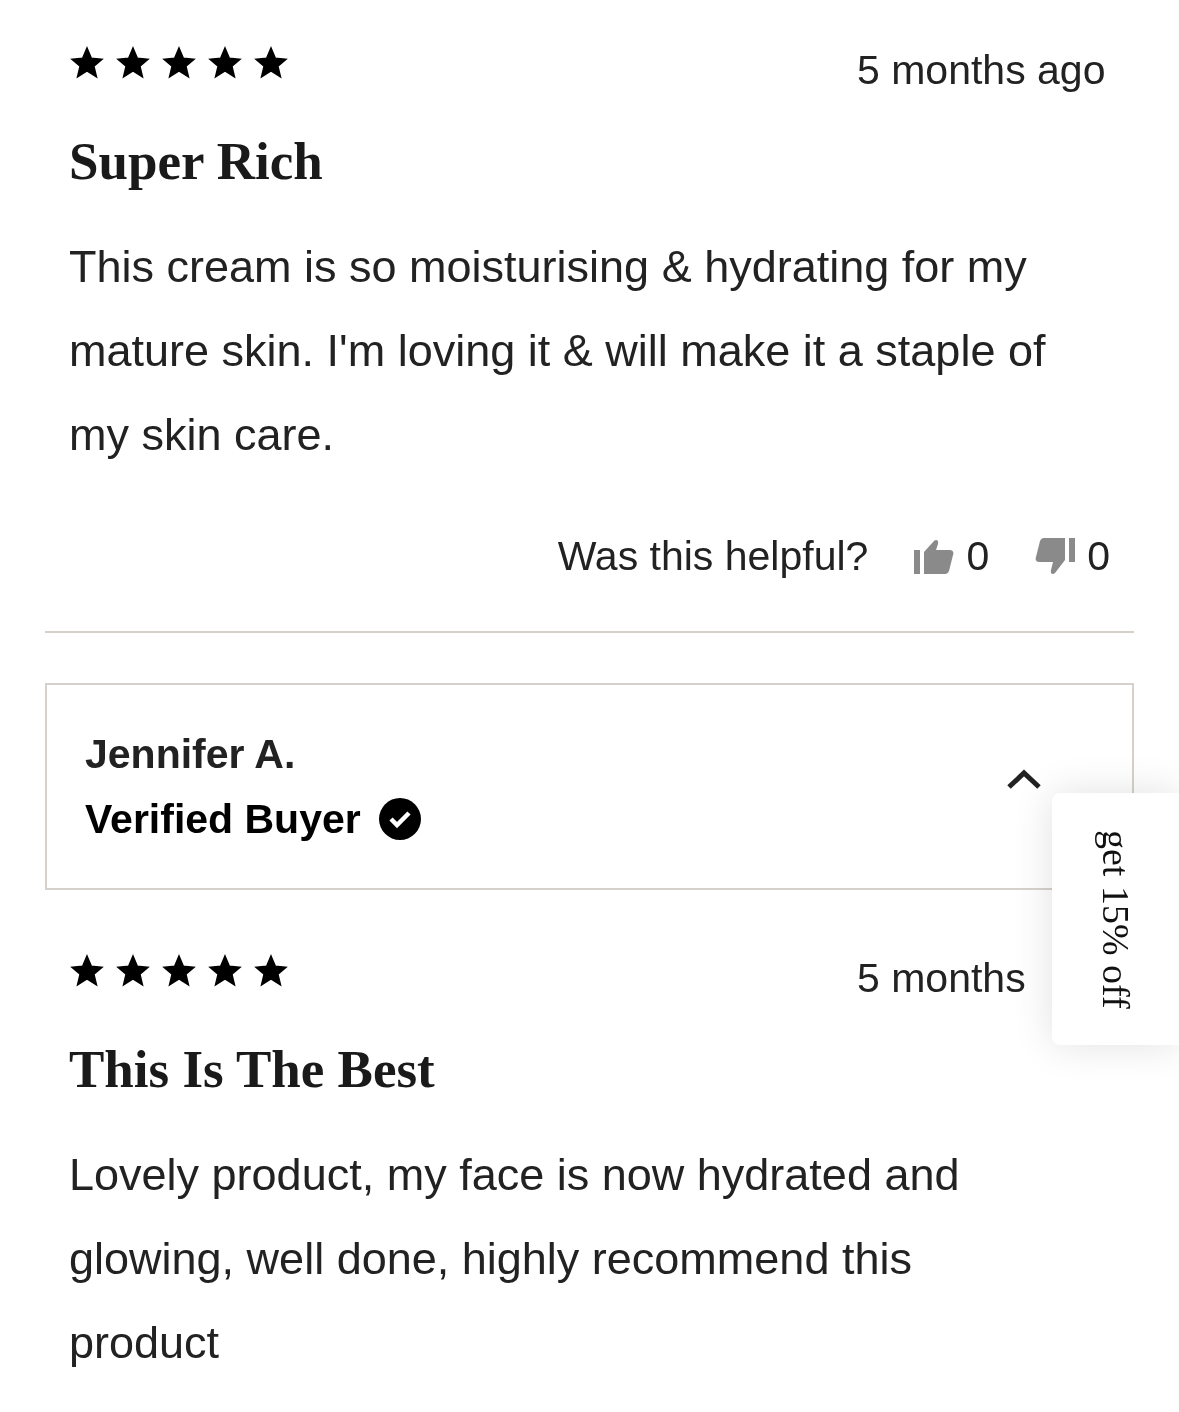 Image resolution: width=1179 pixels, height=1412 pixels. What do you see at coordinates (252, 1069) in the screenshot?
I see `review-title: This Is The Best` at bounding box center [252, 1069].